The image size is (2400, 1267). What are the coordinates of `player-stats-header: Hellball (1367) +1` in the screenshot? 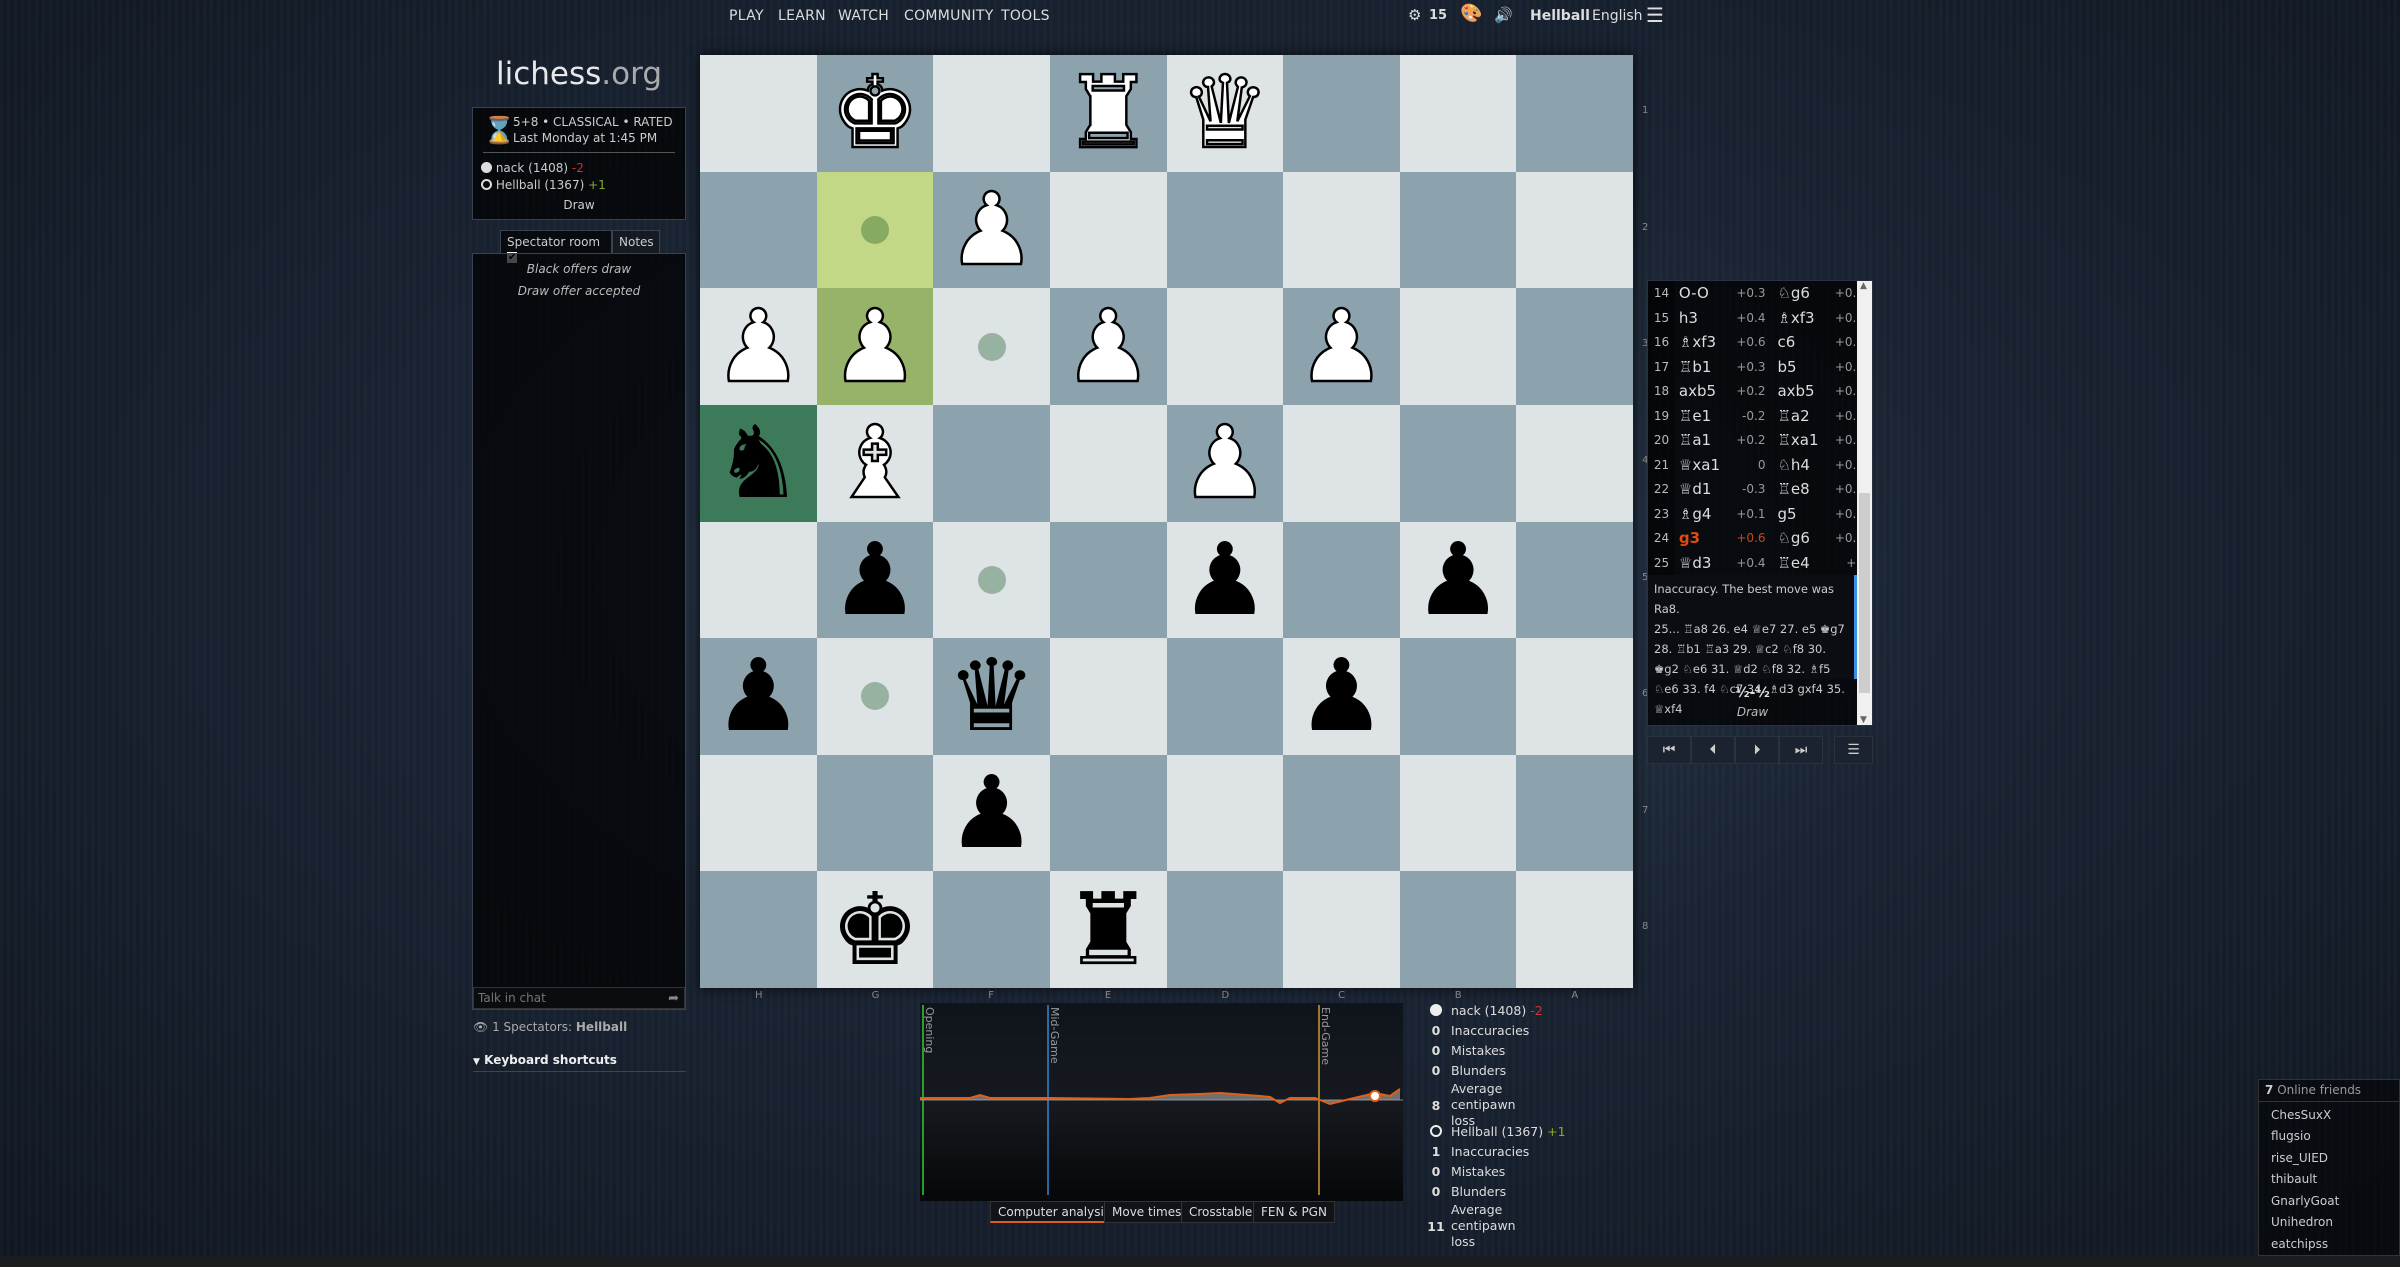 It's located at (1495, 1131).